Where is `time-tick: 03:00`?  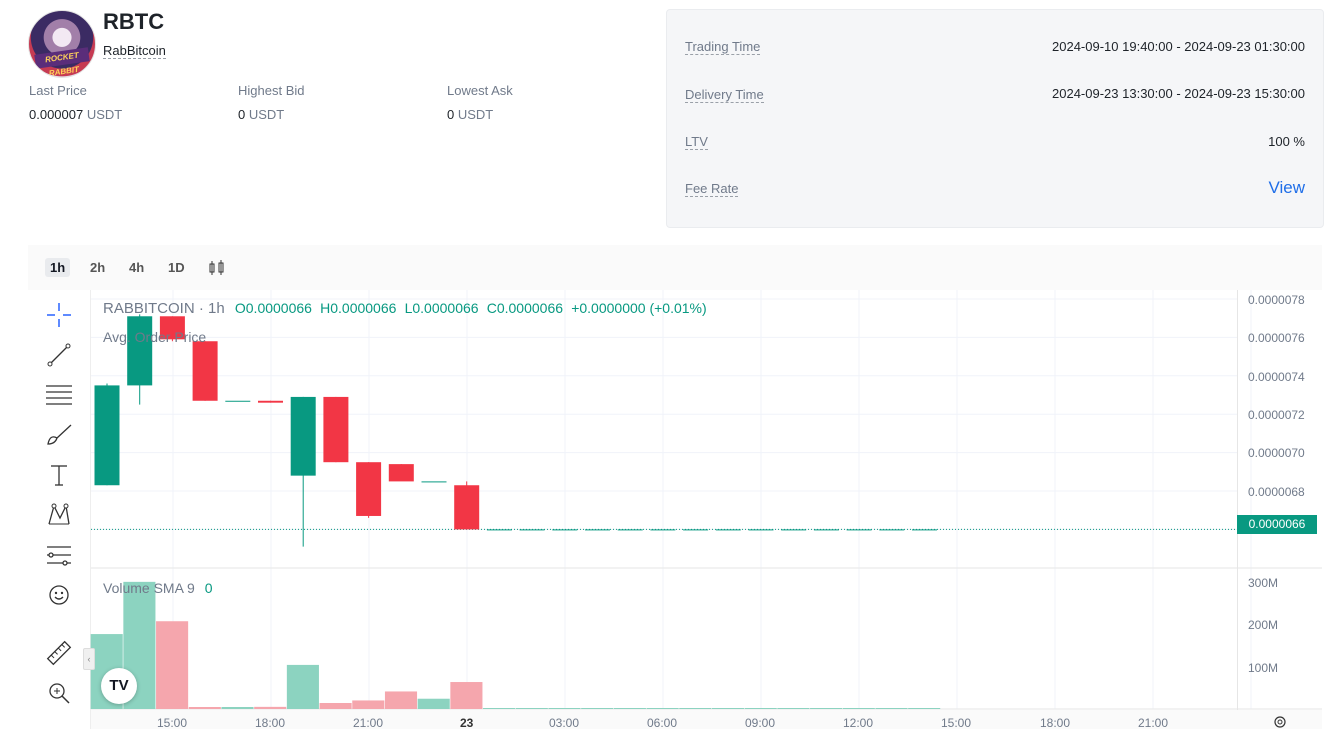 time-tick: 03:00 is located at coordinates (564, 723).